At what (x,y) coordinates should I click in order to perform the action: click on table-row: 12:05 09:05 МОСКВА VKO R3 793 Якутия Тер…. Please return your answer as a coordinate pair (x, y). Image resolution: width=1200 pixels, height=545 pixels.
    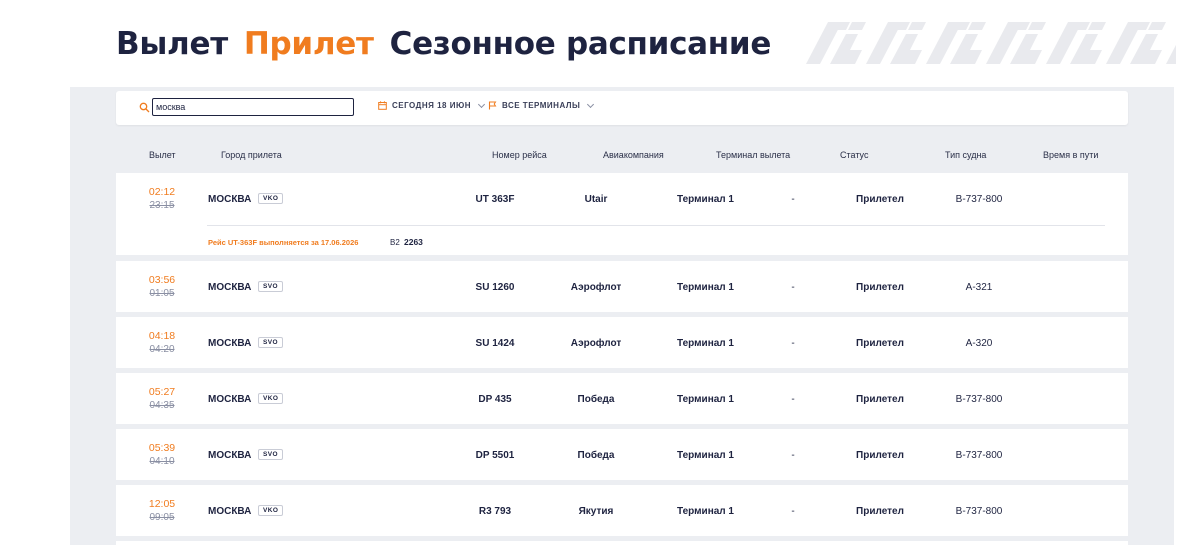
    Looking at the image, I should click on (622, 510).